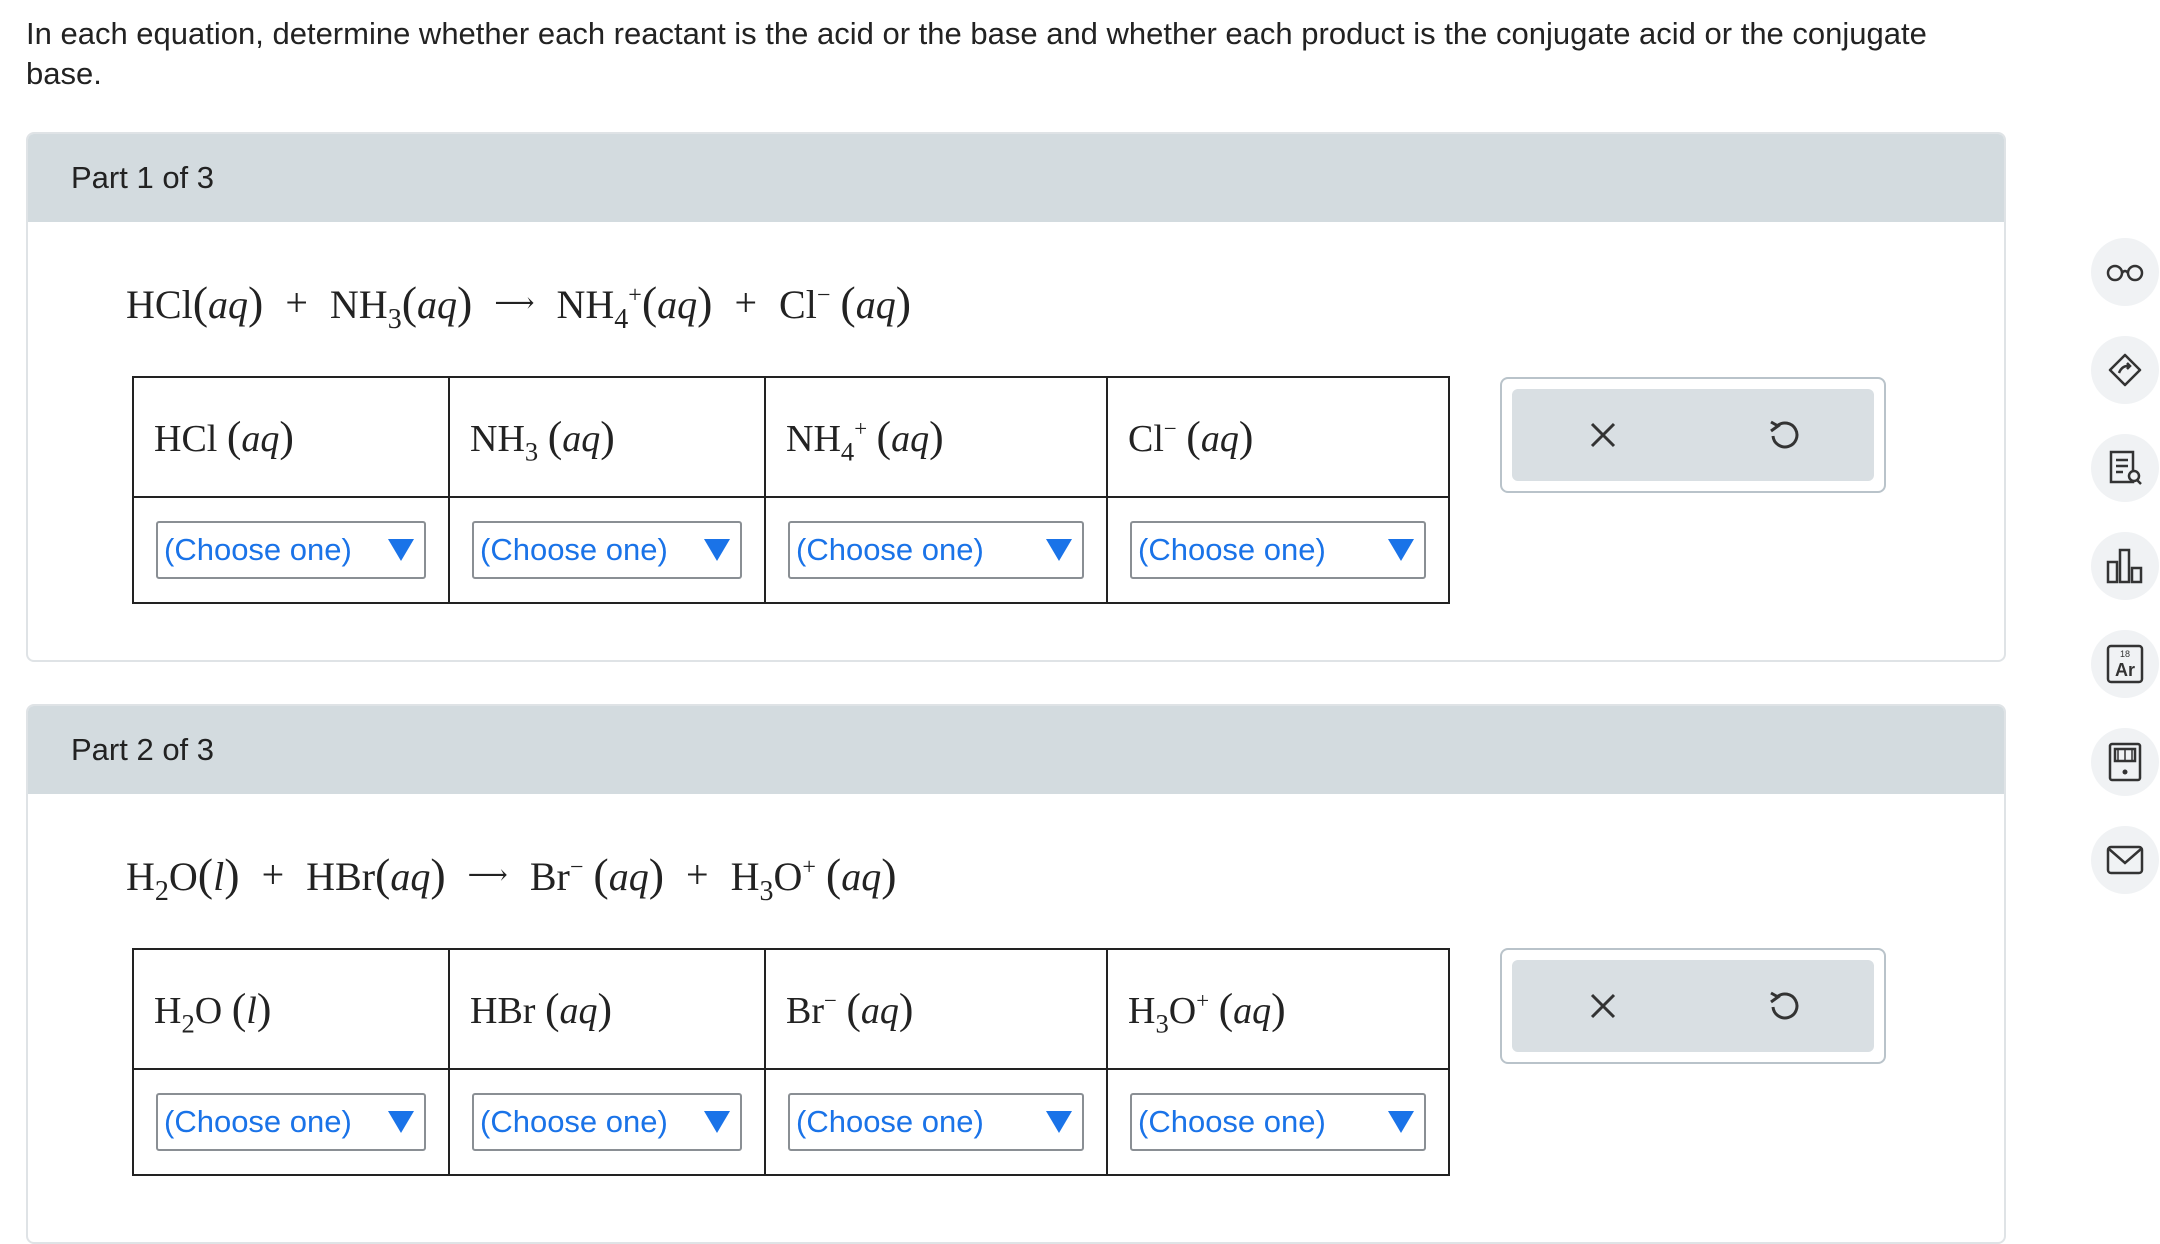  Describe the element at coordinates (813, 878) in the screenshot. I see `equation-term-h3o: H3O+ (aq)` at that location.